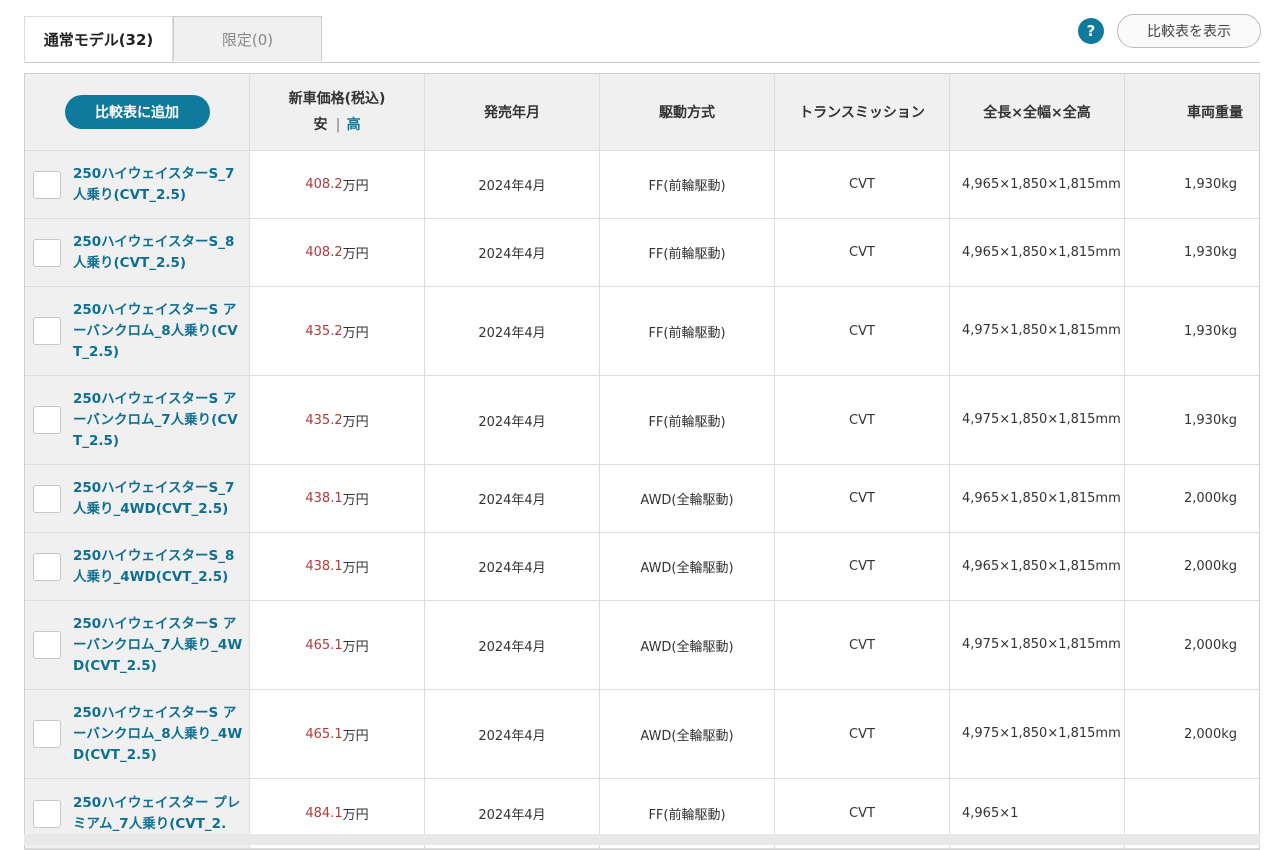 Image resolution: width=1267 pixels, height=850 pixels. I want to click on model-name-link: 250ハイウェイスターS アーバンクロム_7人乗り(CVT_2.5), so click(158, 420).